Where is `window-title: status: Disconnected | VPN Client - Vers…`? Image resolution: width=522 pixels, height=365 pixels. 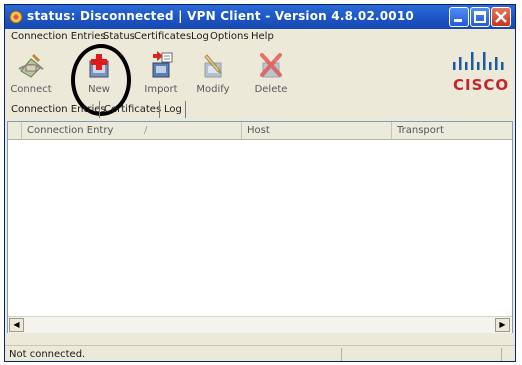 window-title: status: Disconnected | VPN Client - Vers… is located at coordinates (220, 16).